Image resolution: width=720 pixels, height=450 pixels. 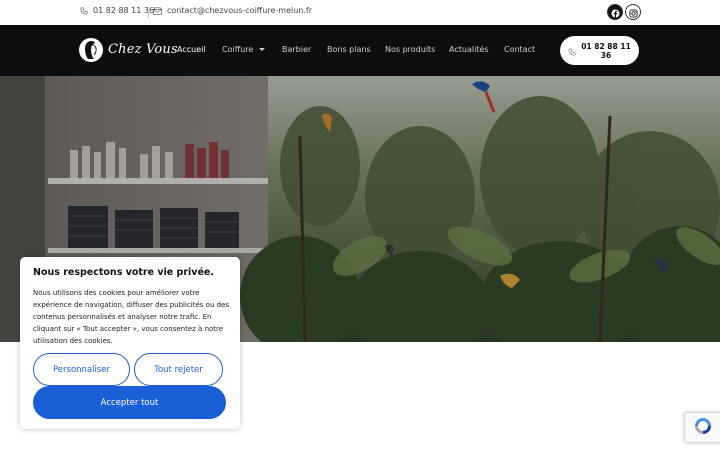 I want to click on instagram-link, so click(x=633, y=12).